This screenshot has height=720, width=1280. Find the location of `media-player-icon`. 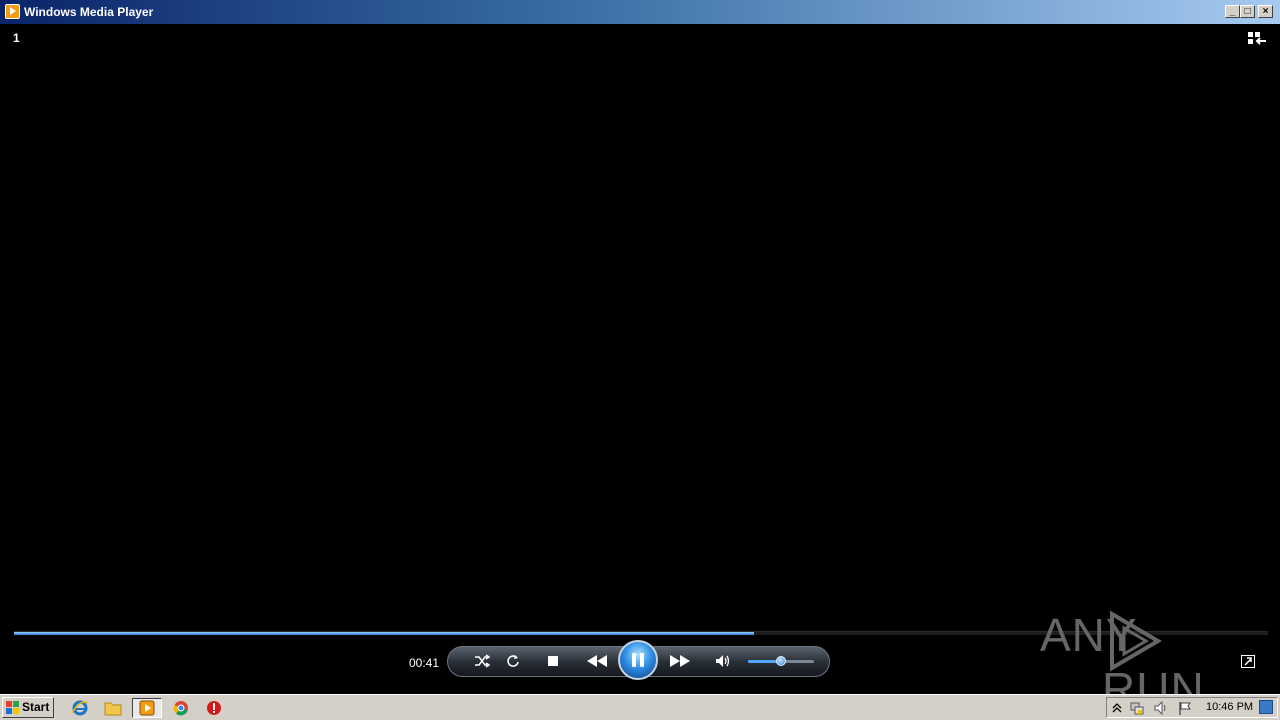

media-player-icon is located at coordinates (147, 708).